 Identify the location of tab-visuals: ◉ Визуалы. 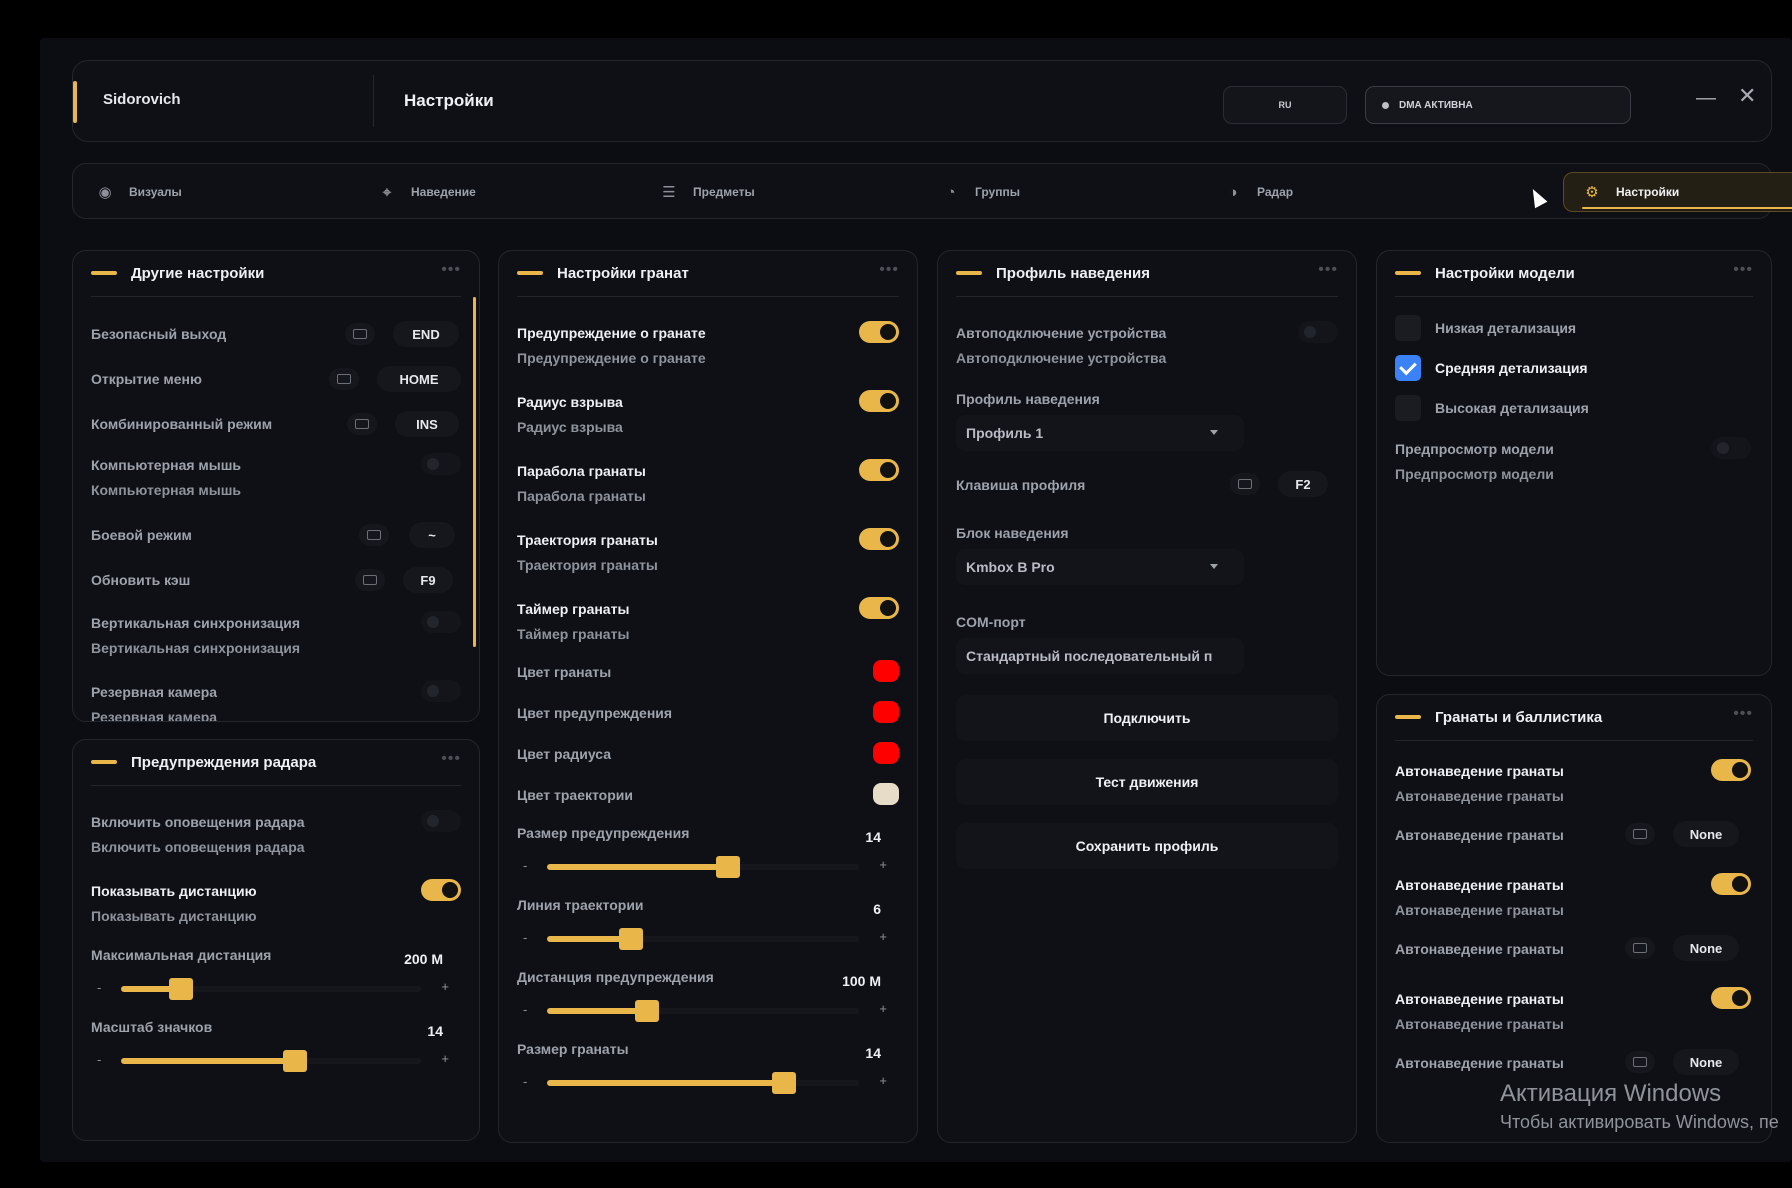
(138, 192).